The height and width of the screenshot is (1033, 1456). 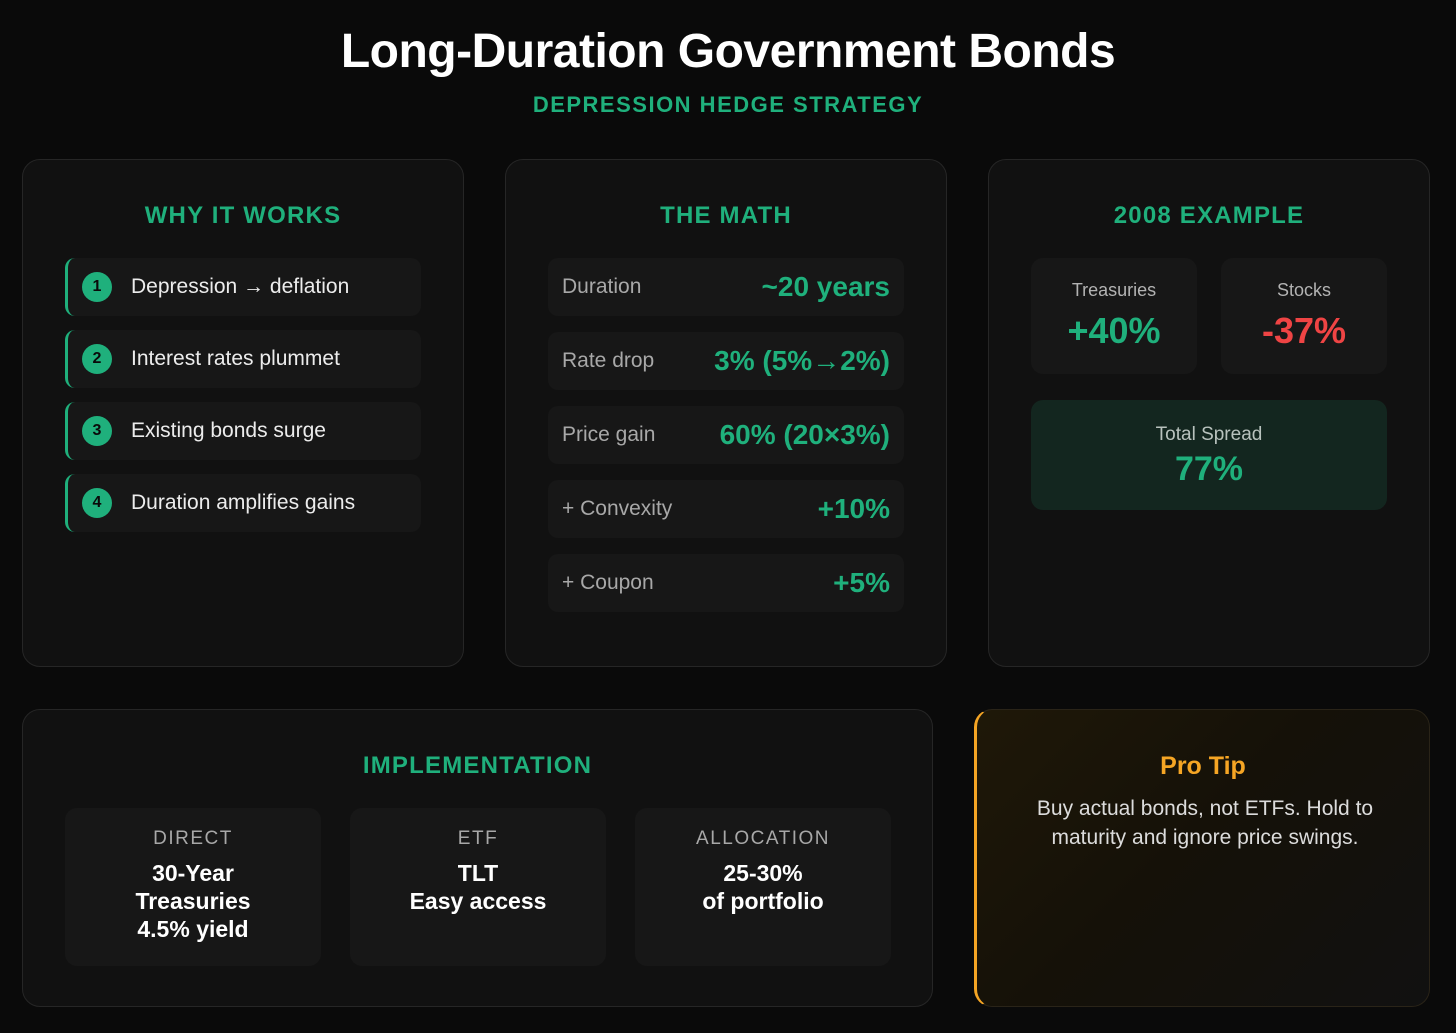 I want to click on stocks-value: -37%, so click(x=1304, y=330).